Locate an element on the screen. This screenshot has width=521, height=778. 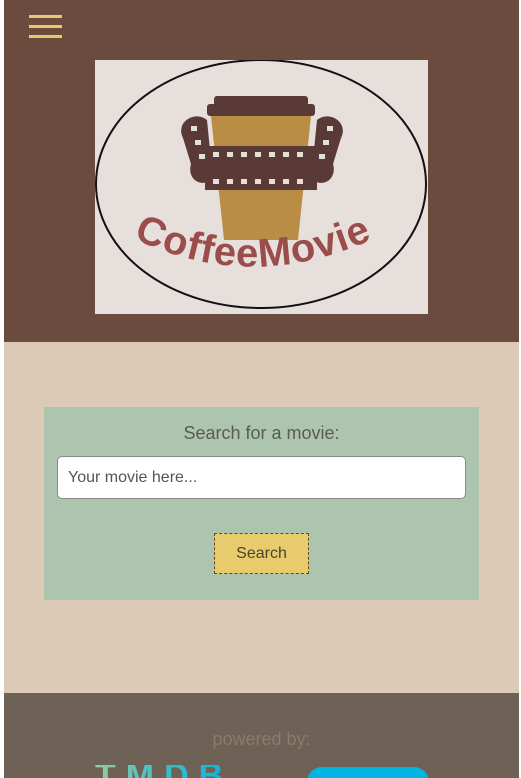
tmdb-logo-text: TMDB is located at coordinates (164, 771).